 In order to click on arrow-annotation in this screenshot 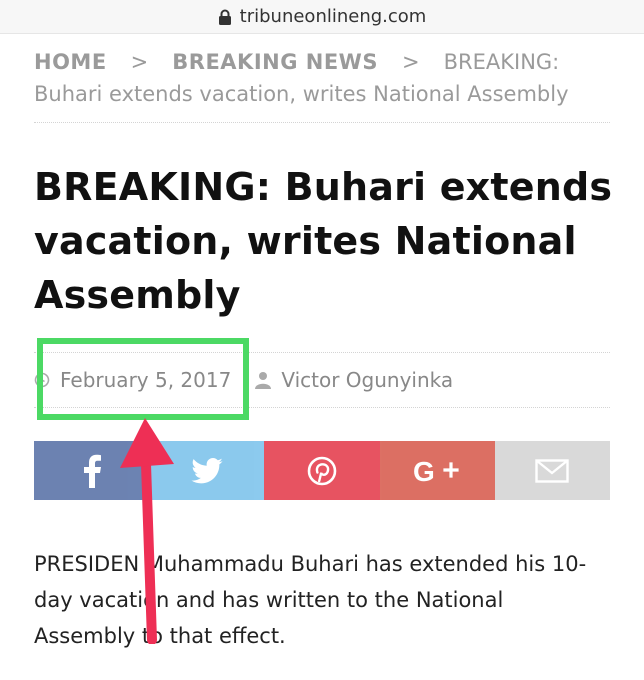, I will do `click(147, 531)`.